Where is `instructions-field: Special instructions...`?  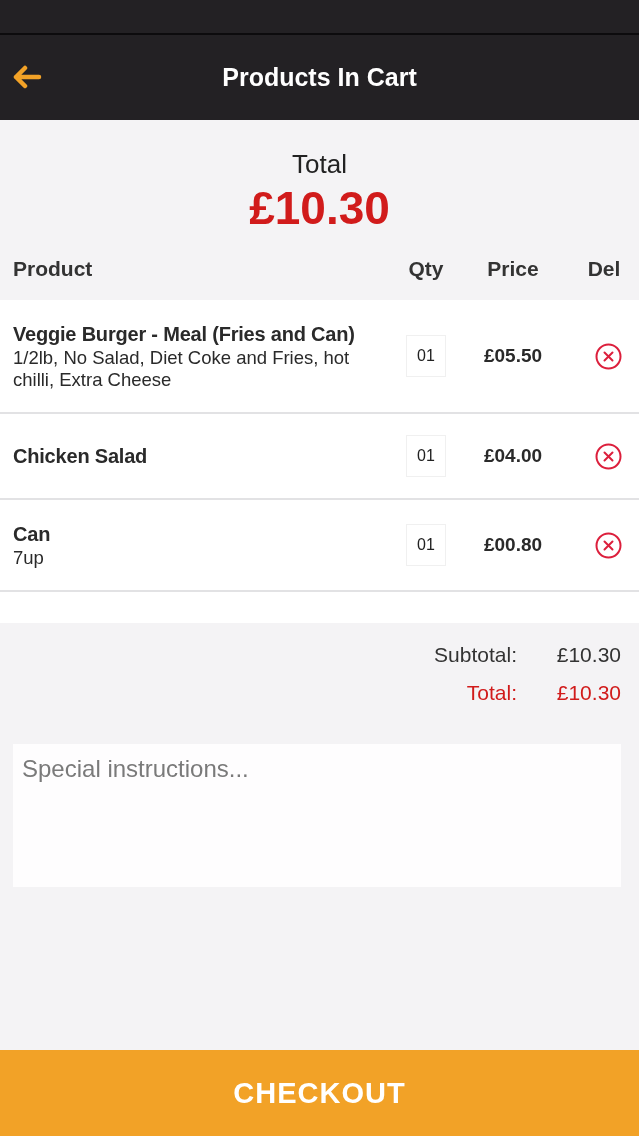
instructions-field: Special instructions... is located at coordinates (317, 815).